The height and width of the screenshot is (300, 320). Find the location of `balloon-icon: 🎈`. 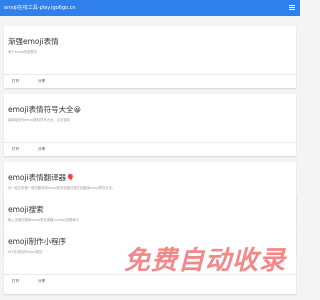

balloon-icon: 🎈 is located at coordinates (70, 178).